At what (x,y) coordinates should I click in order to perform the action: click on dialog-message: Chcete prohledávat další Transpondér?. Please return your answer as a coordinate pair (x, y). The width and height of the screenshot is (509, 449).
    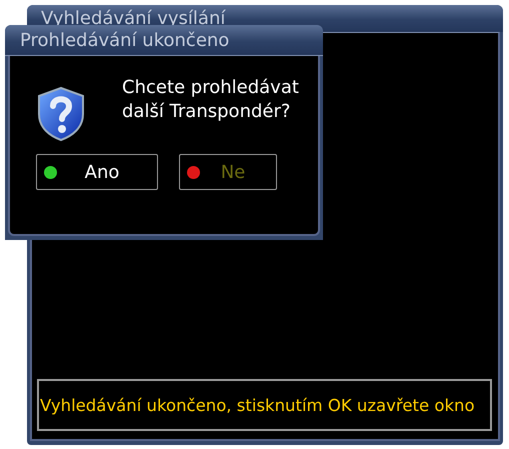
    Looking at the image, I should click on (211, 100).